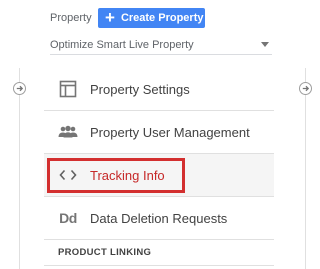  What do you see at coordinates (122, 44) in the screenshot?
I see `property-selector-value: Optimize Smart Live Property` at bounding box center [122, 44].